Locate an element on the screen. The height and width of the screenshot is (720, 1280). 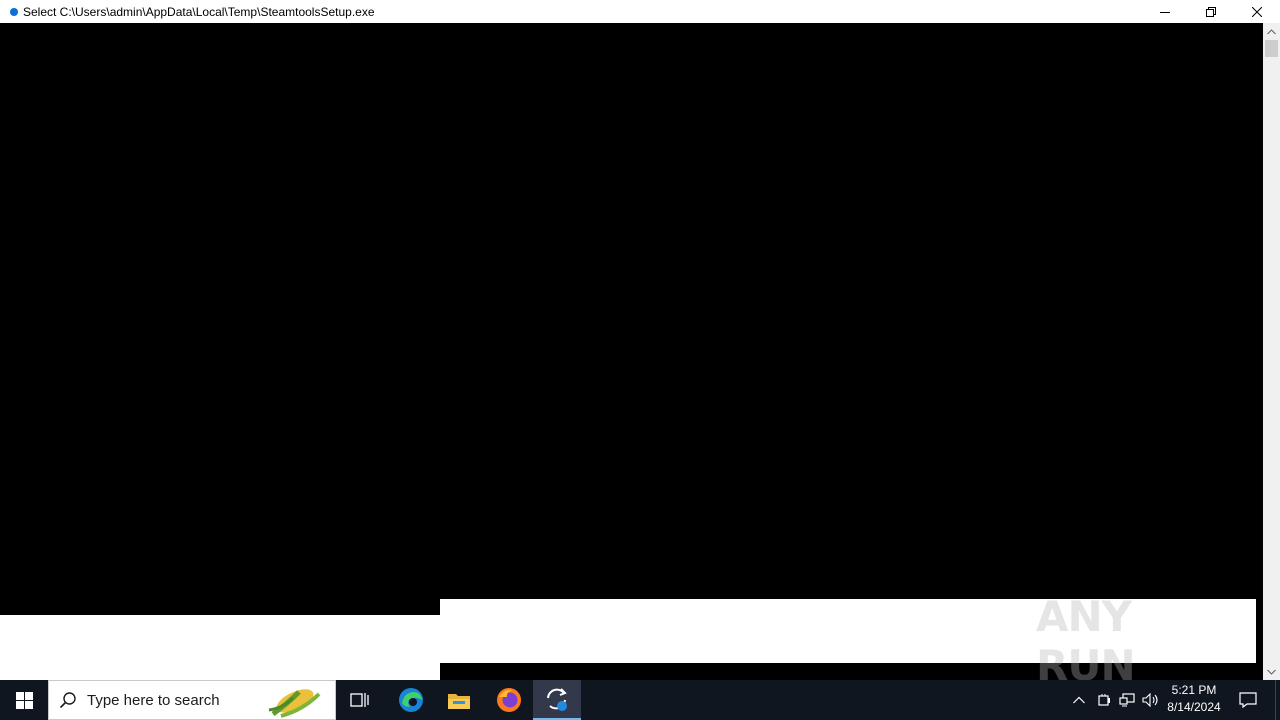
search-icon is located at coordinates (67, 700).